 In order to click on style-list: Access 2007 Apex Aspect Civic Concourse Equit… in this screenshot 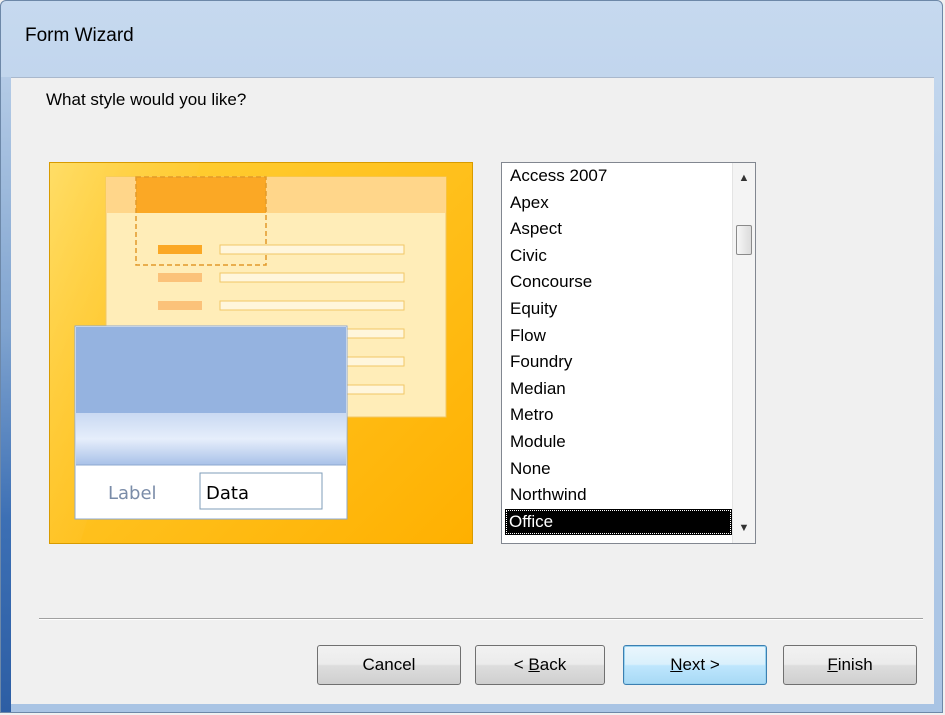, I will do `click(617, 353)`.